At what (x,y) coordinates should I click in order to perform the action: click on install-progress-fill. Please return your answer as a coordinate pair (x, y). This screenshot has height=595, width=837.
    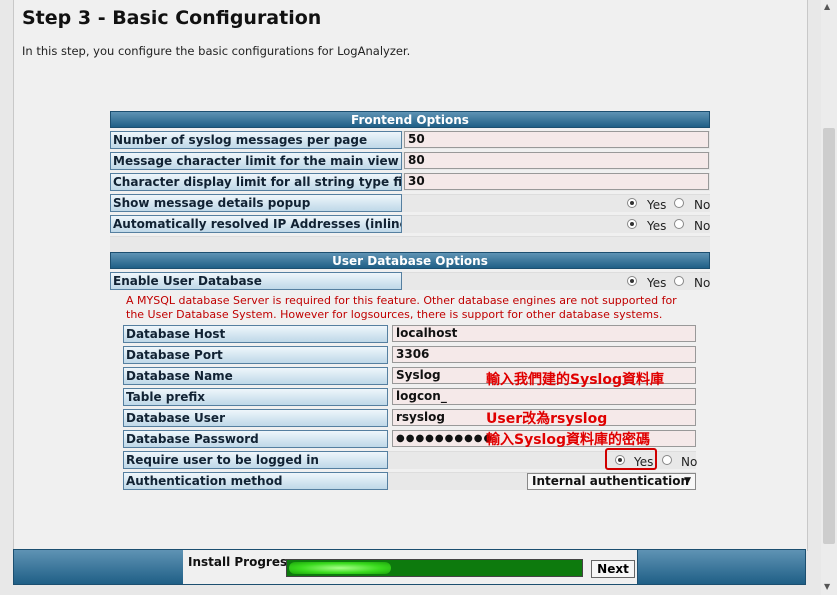
    Looking at the image, I should click on (340, 568).